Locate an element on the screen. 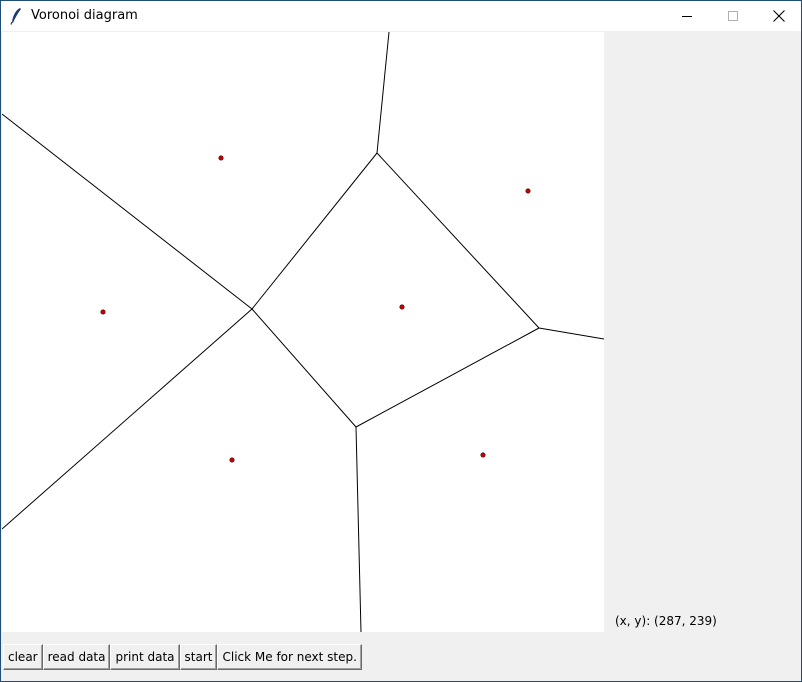  close-button is located at coordinates (779, 16).